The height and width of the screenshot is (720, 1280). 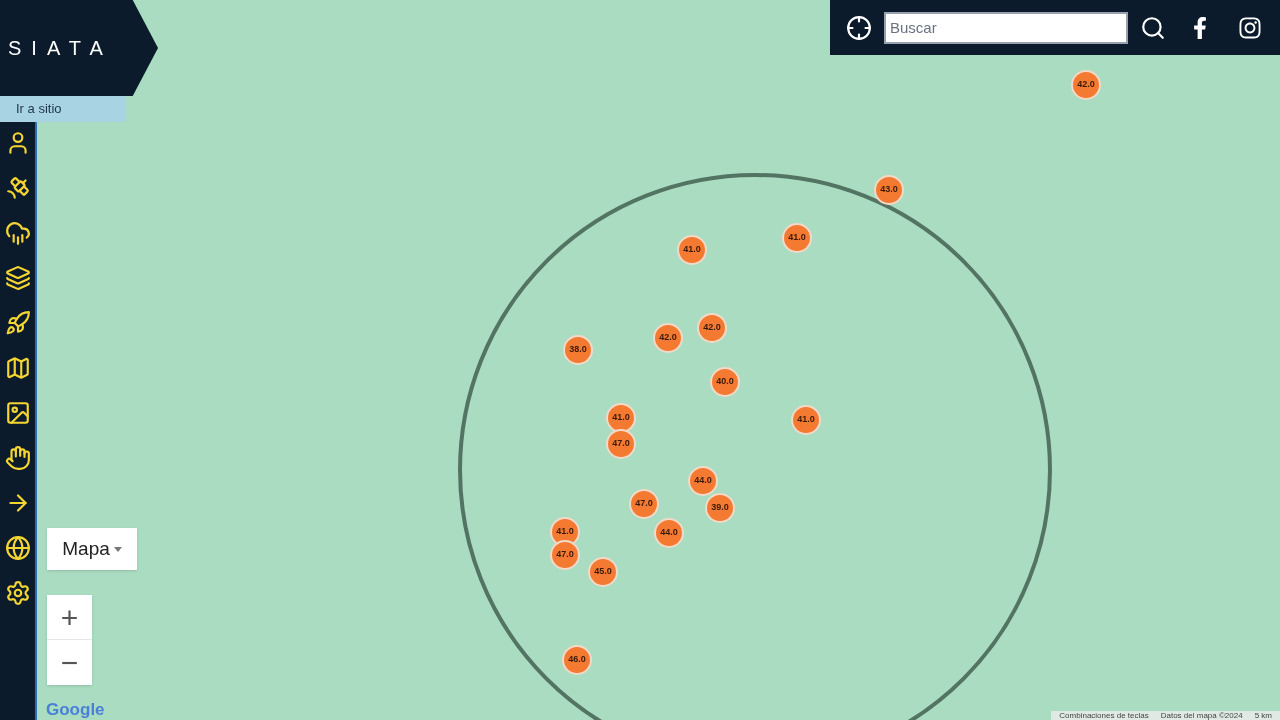 What do you see at coordinates (17, 413) in the screenshot?
I see `image-icon` at bounding box center [17, 413].